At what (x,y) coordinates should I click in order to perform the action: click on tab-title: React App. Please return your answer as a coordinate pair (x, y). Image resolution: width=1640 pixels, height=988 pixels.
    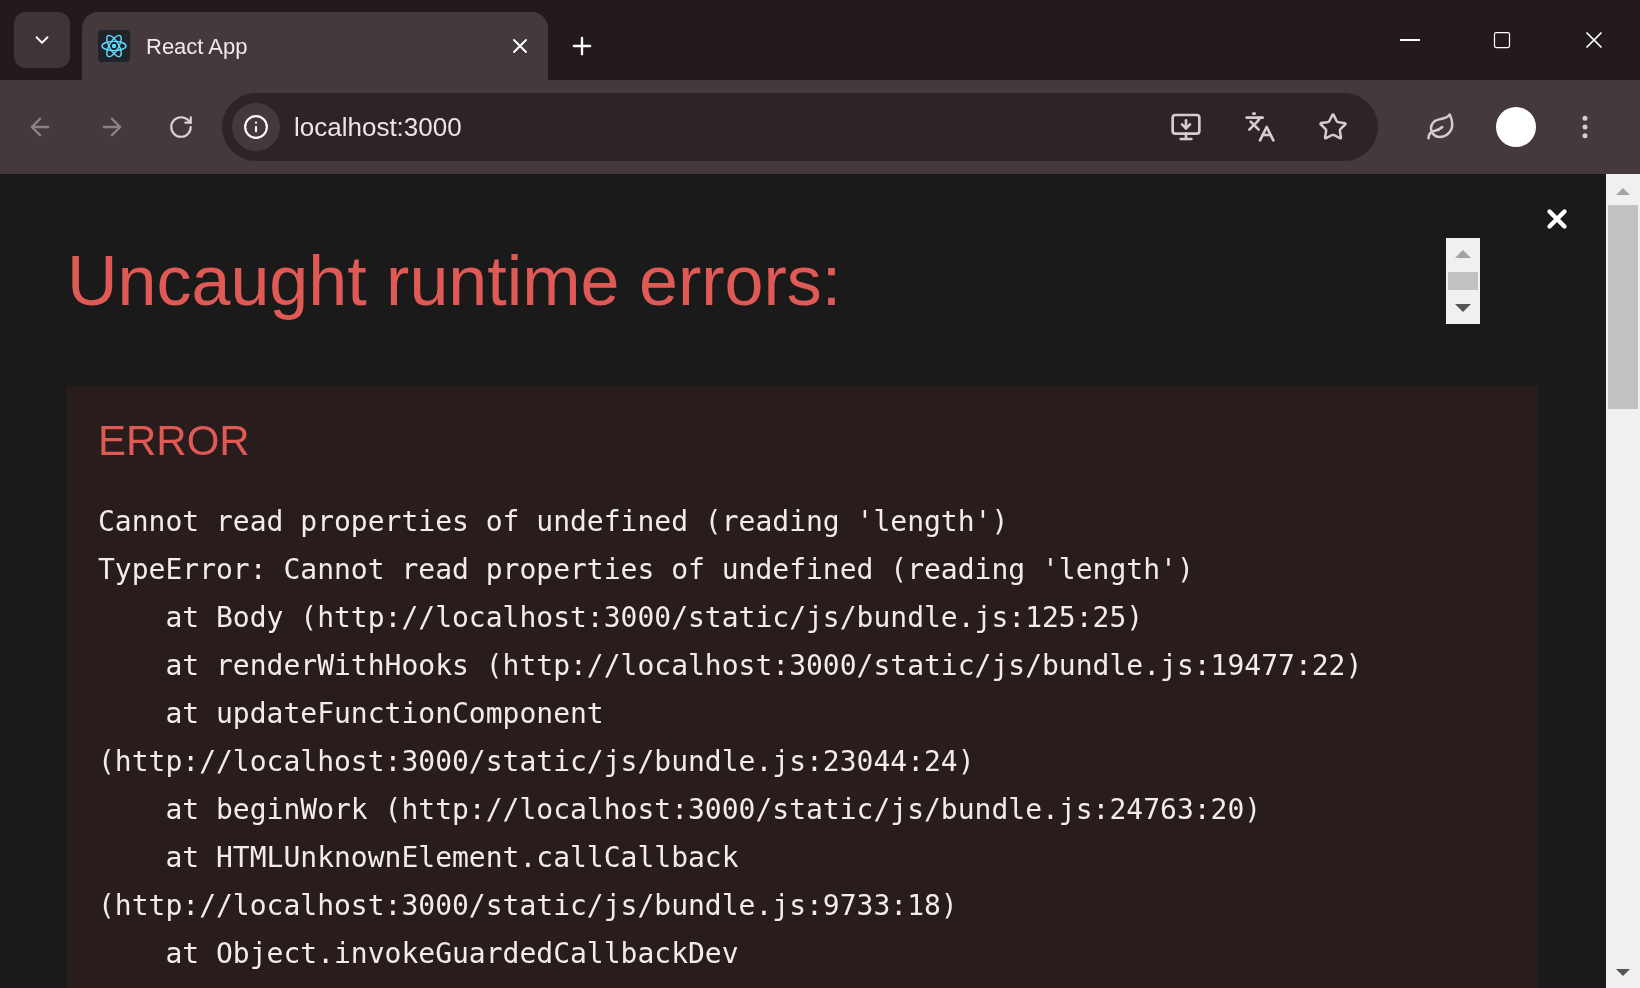
    Looking at the image, I should click on (197, 46).